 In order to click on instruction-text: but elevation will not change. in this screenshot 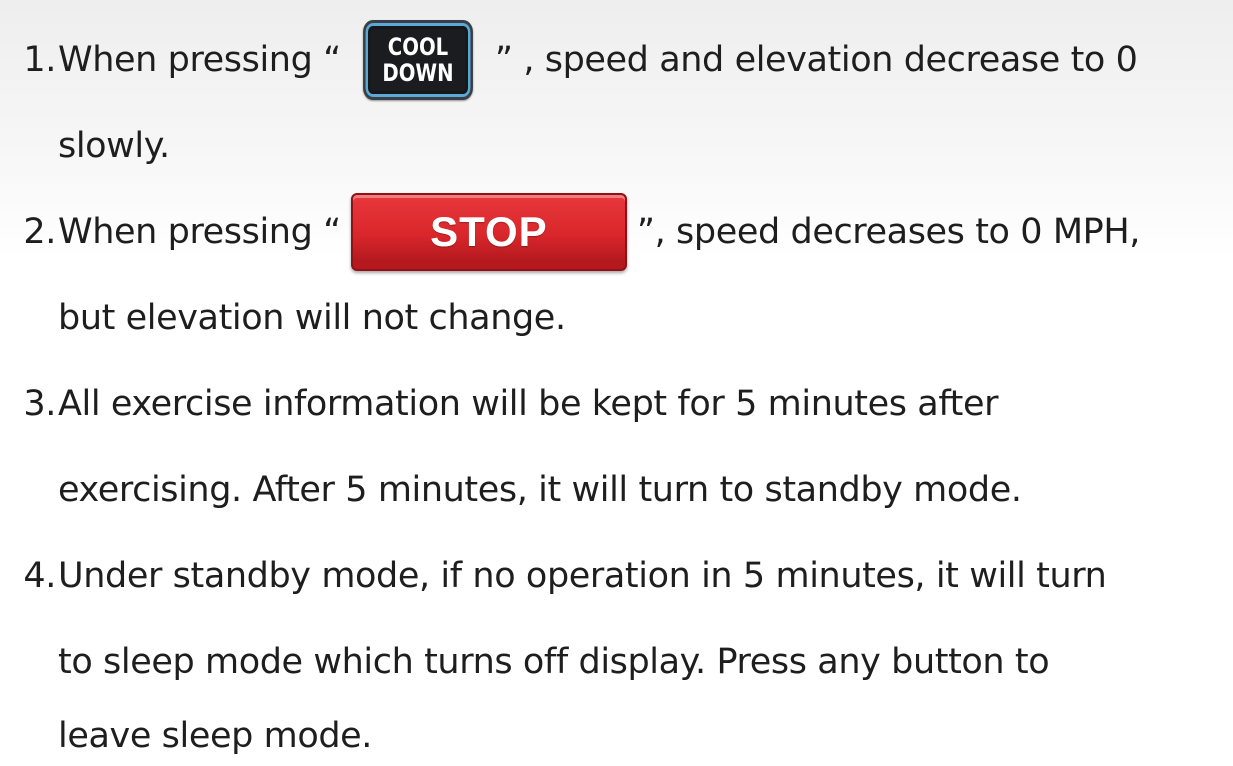, I will do `click(312, 318)`.